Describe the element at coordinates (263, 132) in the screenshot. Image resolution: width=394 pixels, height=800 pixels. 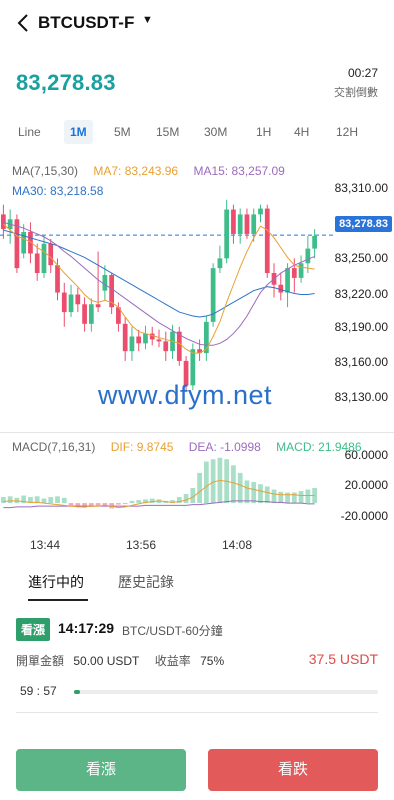
I see `interval-1h: 1H` at that location.